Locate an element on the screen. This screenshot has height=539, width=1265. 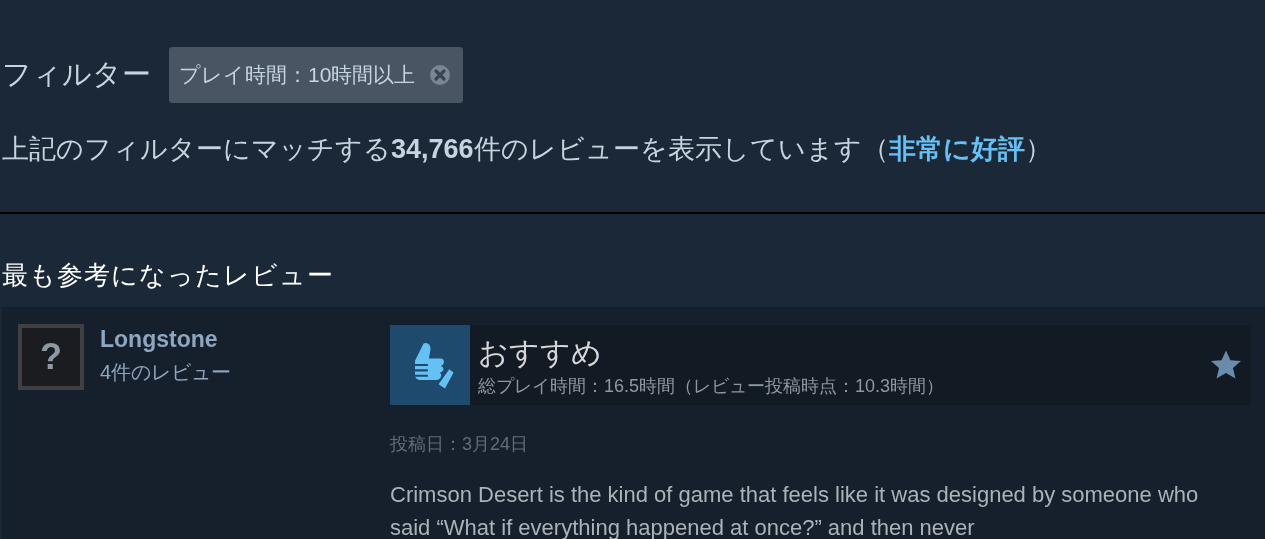
review-count: 4件のレビュー is located at coordinates (166, 372).